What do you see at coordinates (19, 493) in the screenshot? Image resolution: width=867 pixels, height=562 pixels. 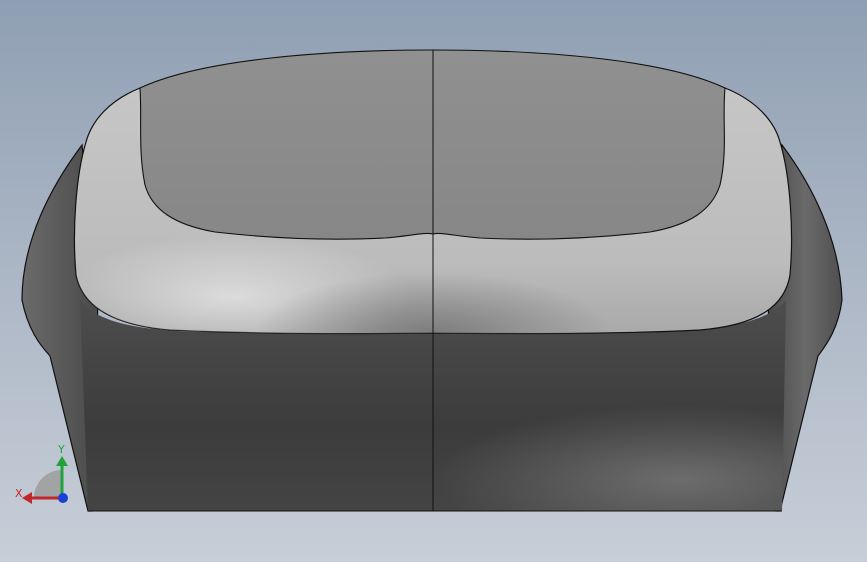 I see `x-axis-label: X` at bounding box center [19, 493].